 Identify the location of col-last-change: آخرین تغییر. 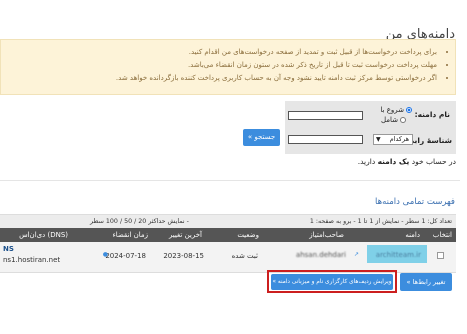
(185, 235).